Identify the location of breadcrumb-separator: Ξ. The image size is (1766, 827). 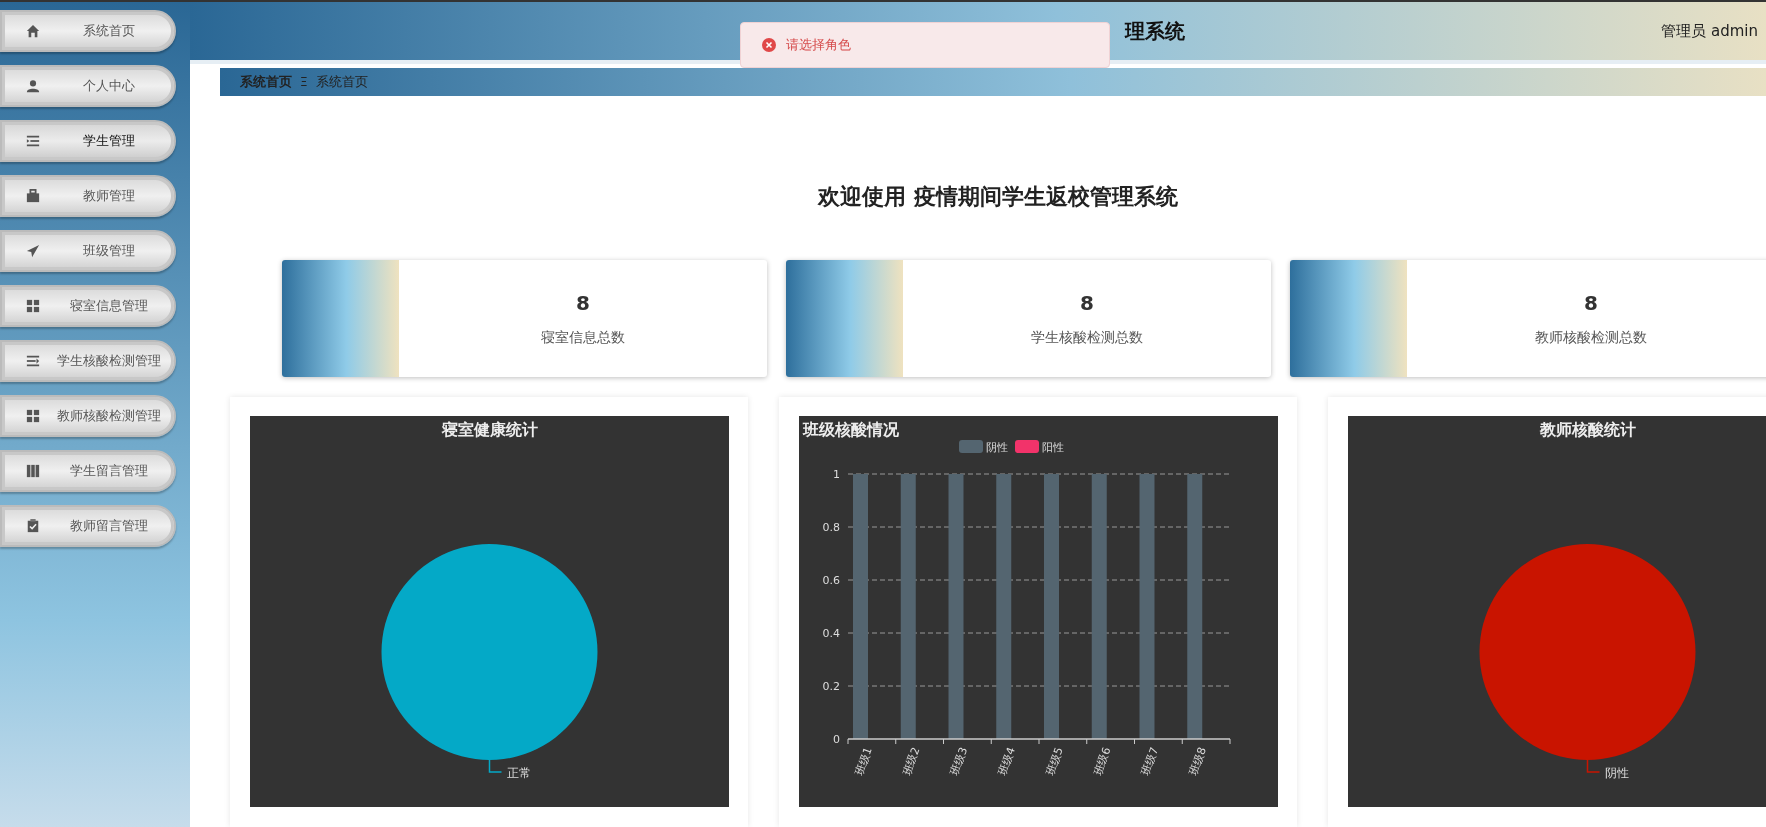
(304, 82).